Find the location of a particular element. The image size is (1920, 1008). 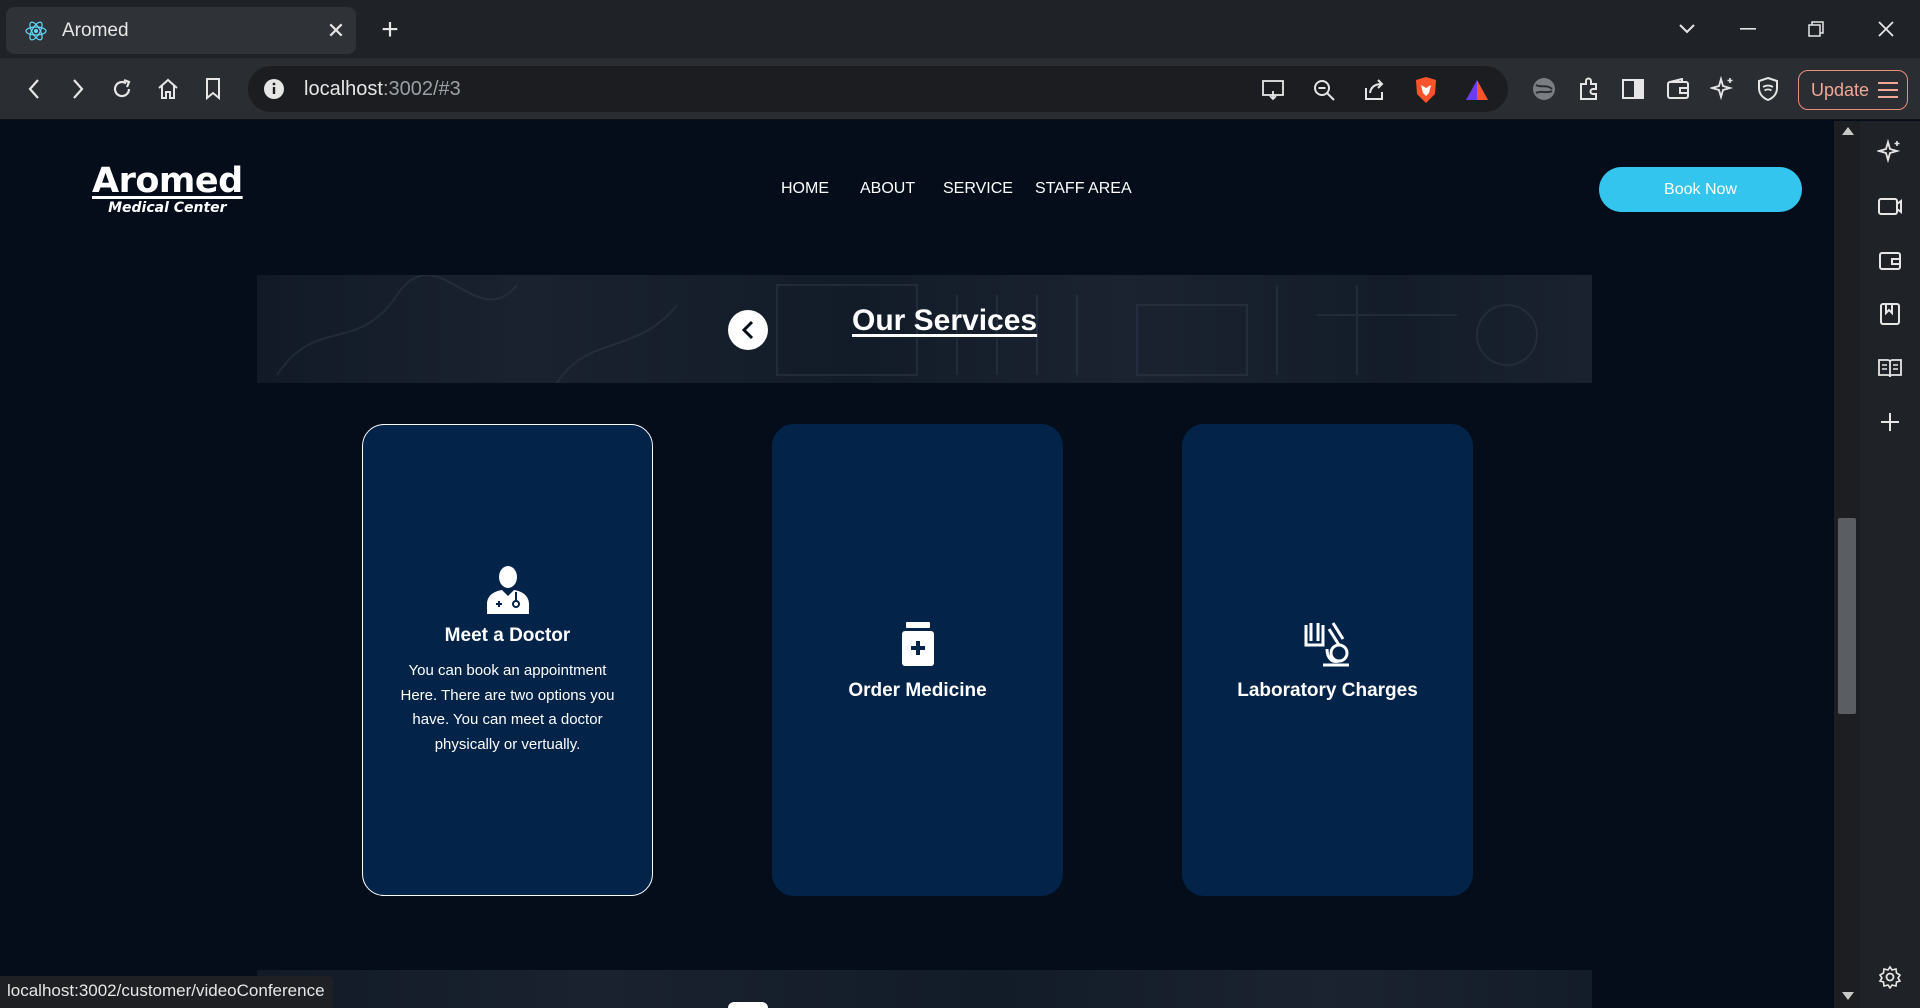

browser-toolbar: localhost:3002/#3 Update is located at coordinates (960, 89).